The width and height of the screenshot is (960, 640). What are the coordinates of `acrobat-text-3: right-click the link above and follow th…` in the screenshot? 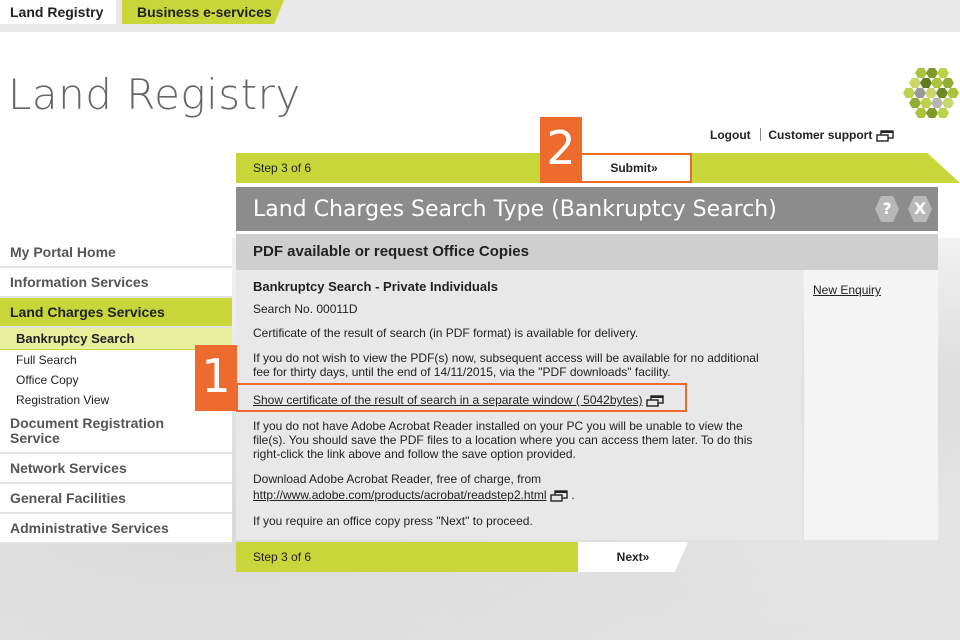 It's located at (414, 454).